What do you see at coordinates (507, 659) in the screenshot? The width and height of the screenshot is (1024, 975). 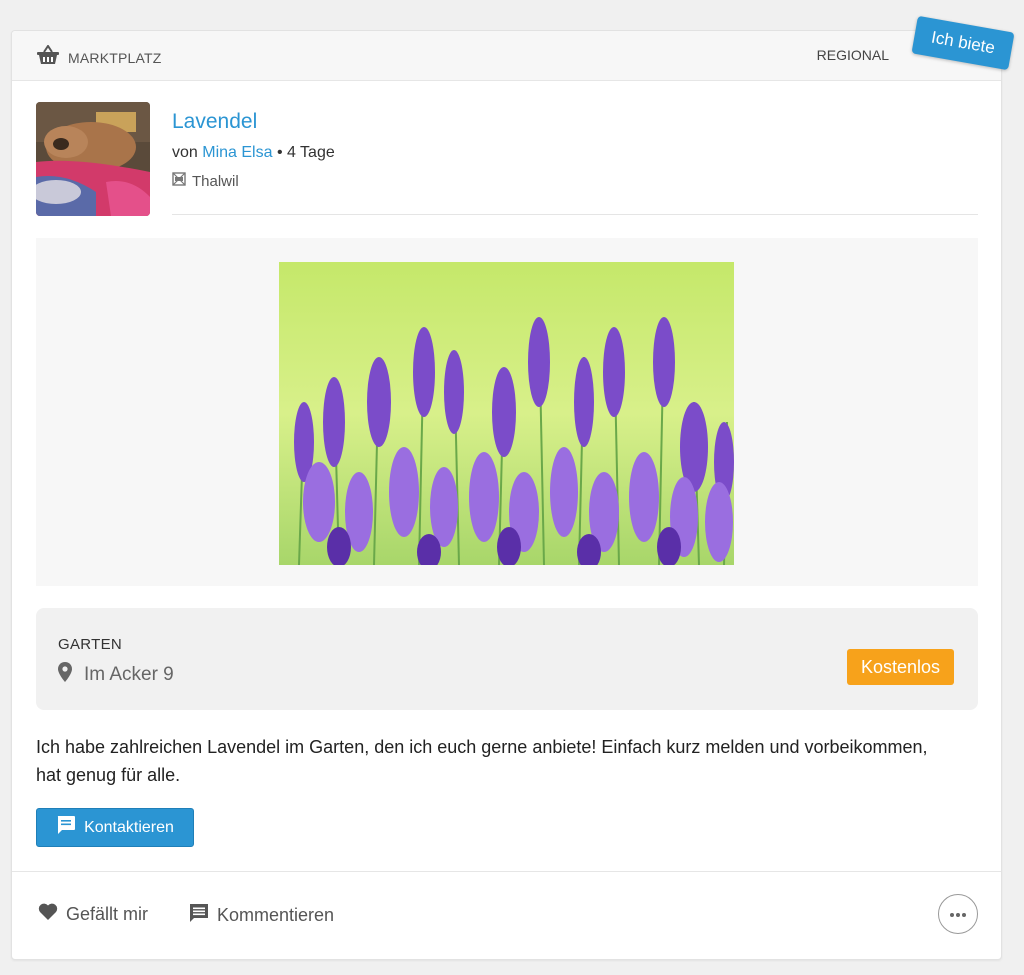 I see `info-box: GARTEN Im Acker 9 Kostenlos` at bounding box center [507, 659].